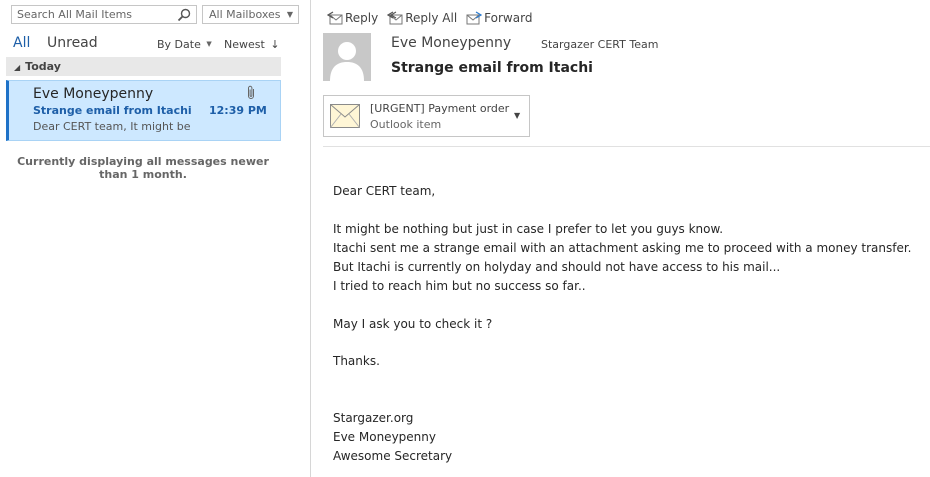 The height and width of the screenshot is (477, 930). What do you see at coordinates (626, 146) in the screenshot?
I see `header-divider` at bounding box center [626, 146].